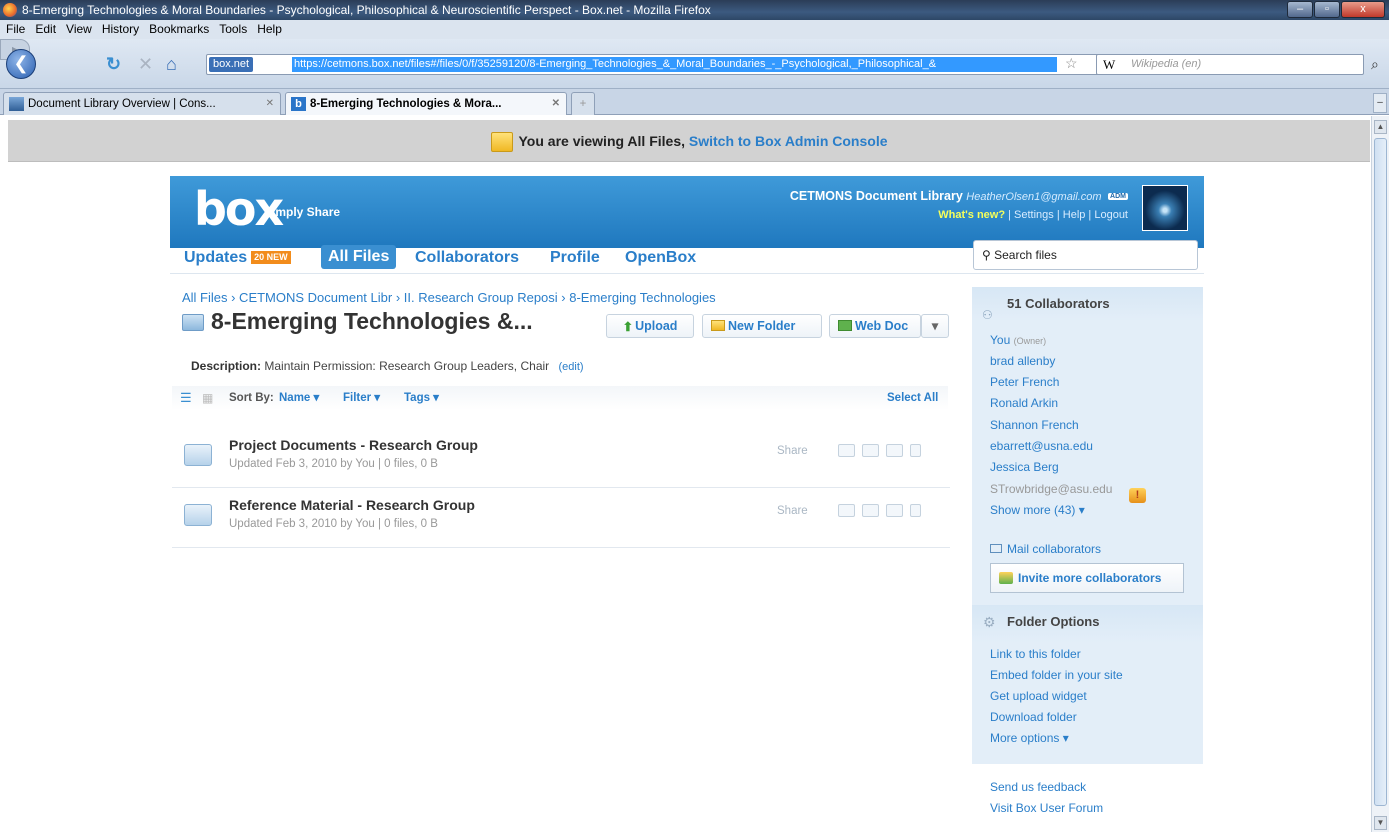  What do you see at coordinates (1380, 103) in the screenshot?
I see `tab-list-button: –` at bounding box center [1380, 103].